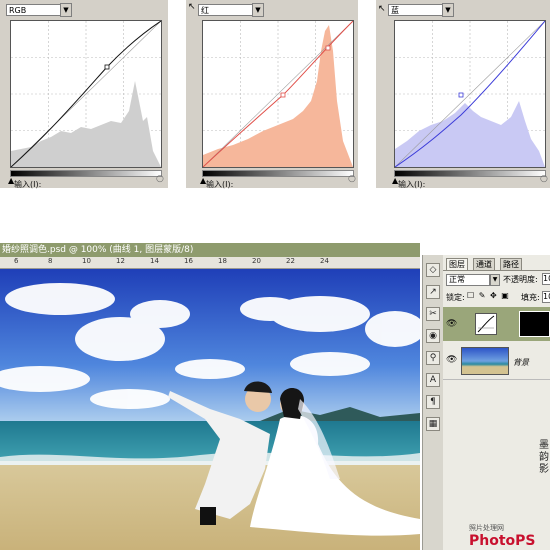  I want to click on curves-adjustment-icon, so click(486, 324).